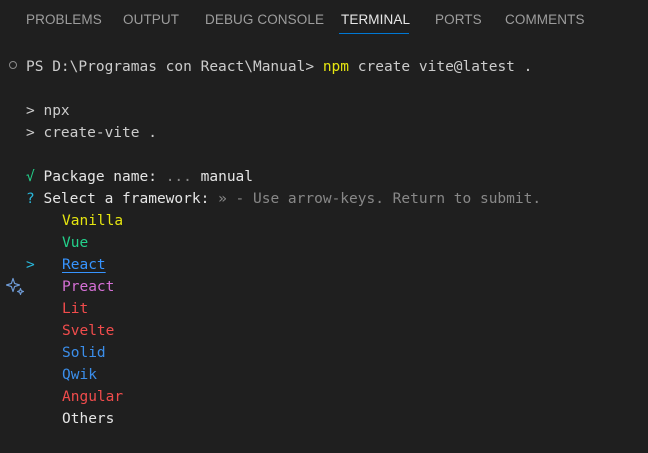 The image size is (648, 453). Describe the element at coordinates (445, 67) in the screenshot. I see `command-args: create vite@latest .` at that location.